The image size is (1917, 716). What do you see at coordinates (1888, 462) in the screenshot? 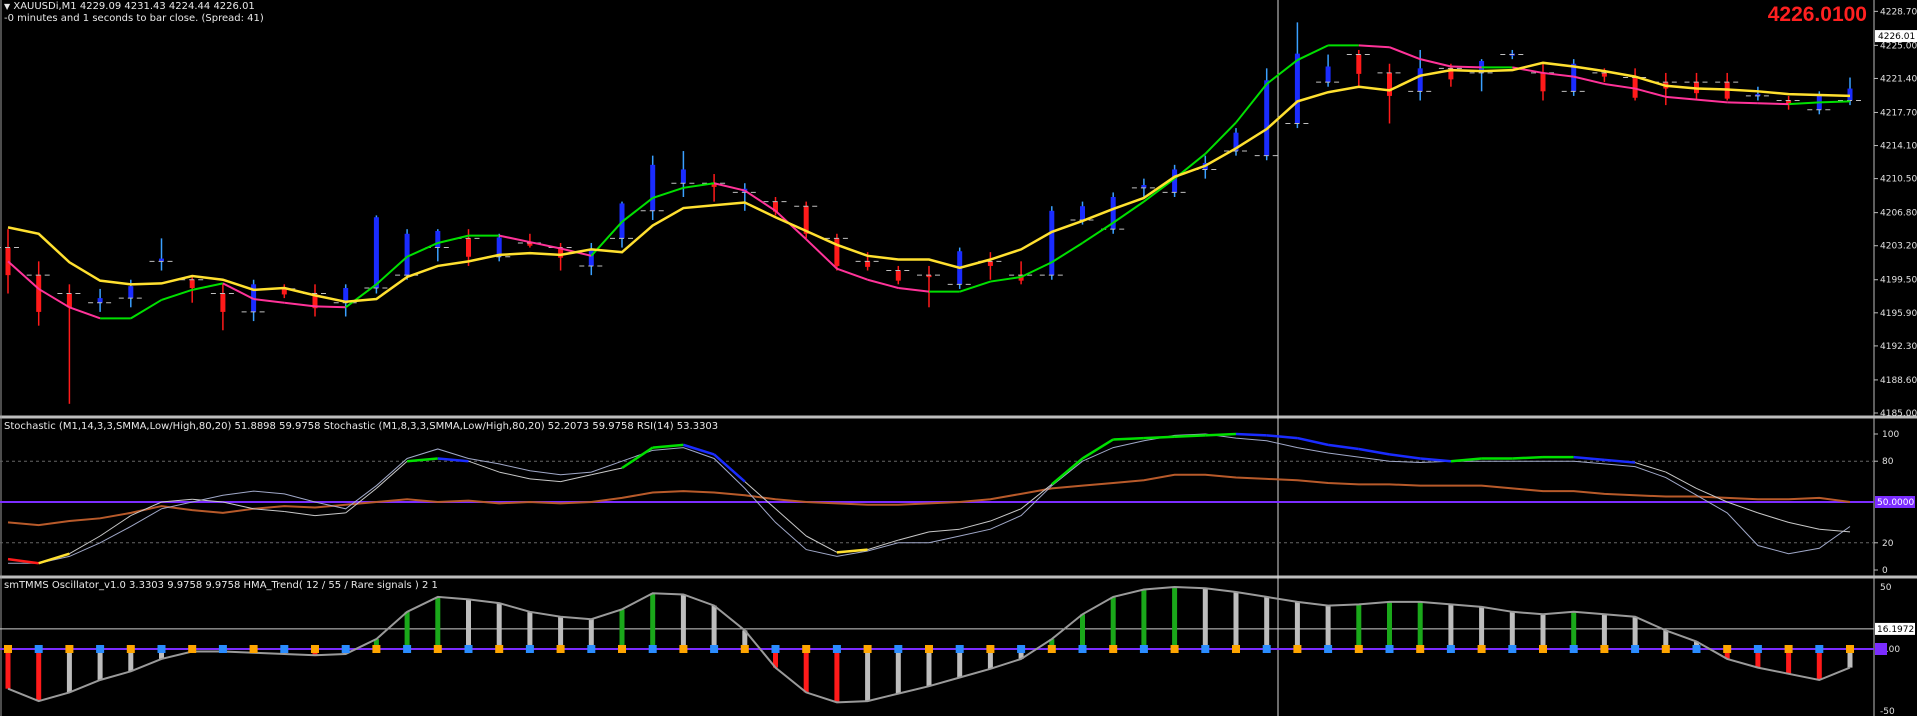
I see `stoch-axis-label: 80` at bounding box center [1888, 462].